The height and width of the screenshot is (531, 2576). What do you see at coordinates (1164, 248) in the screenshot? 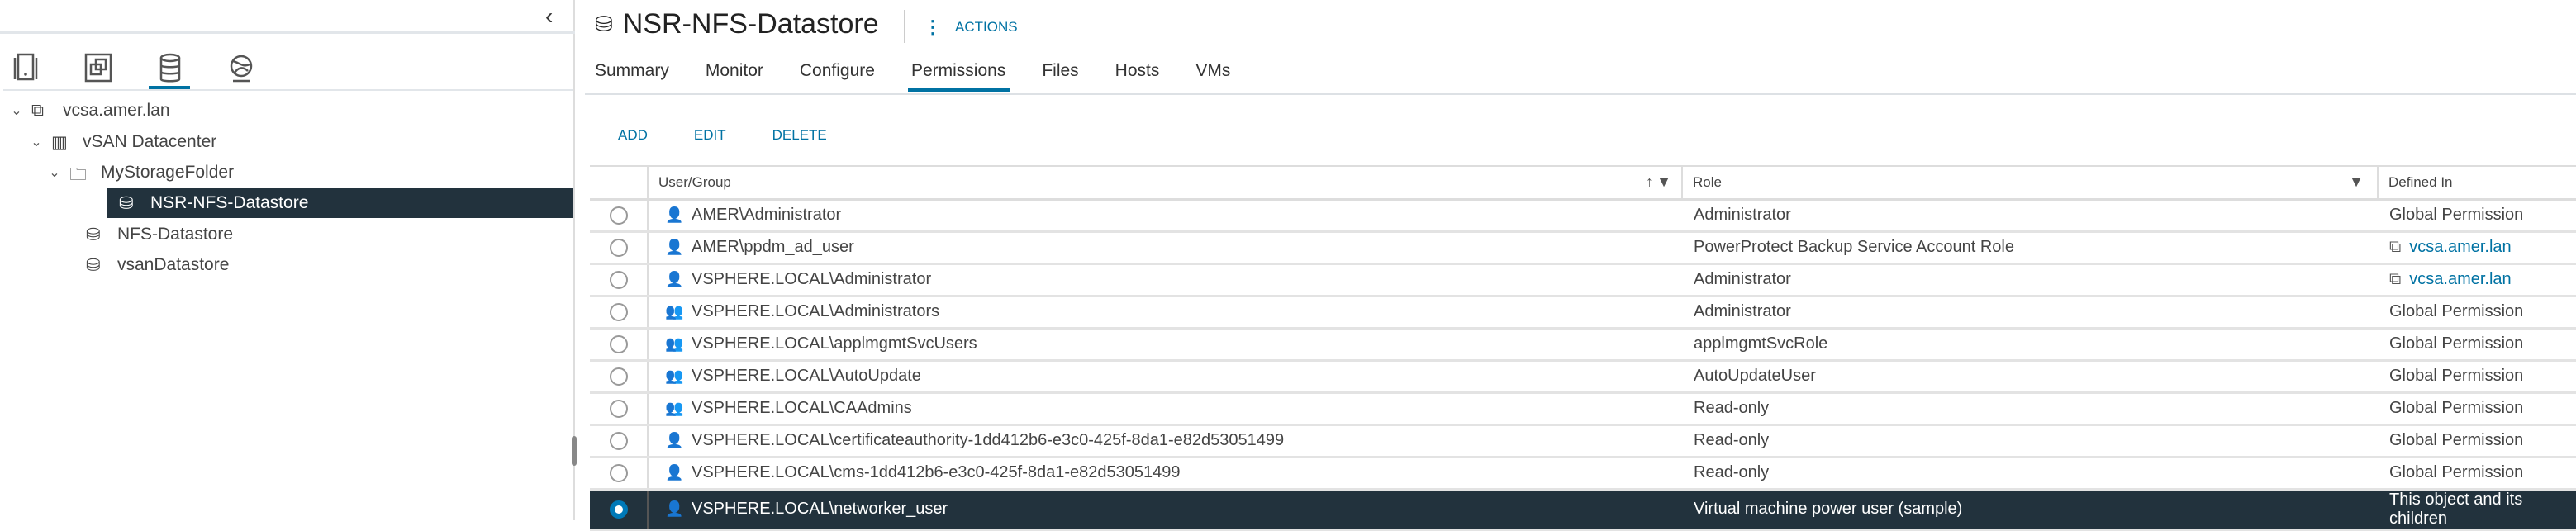
I see `user-cell: 👤 AMER\ppdm_ad_user` at bounding box center [1164, 248].